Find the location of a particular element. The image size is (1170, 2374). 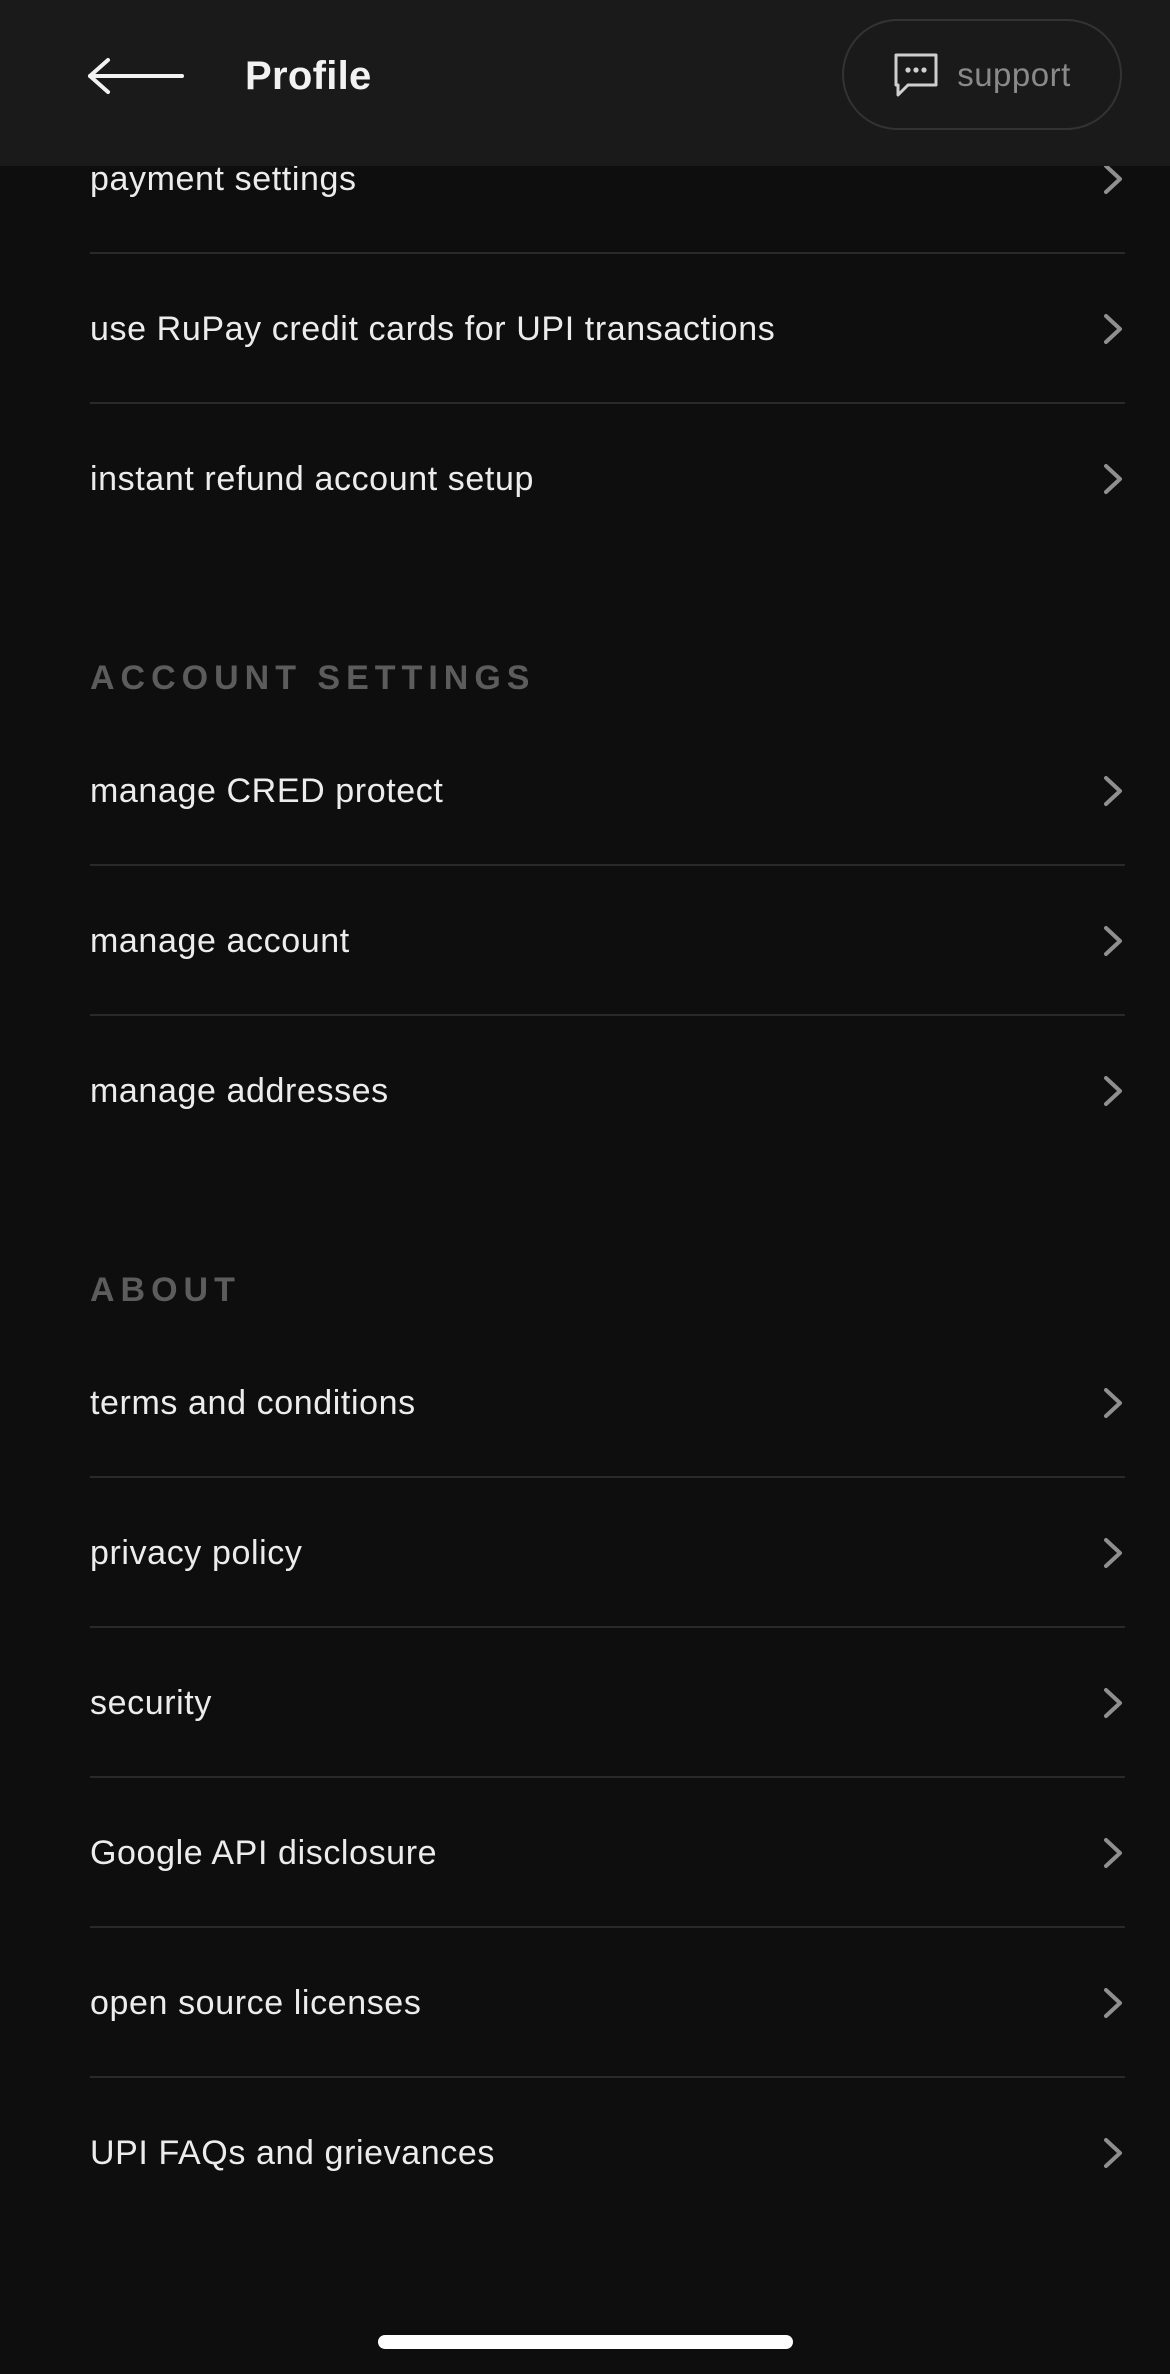

support-button: support is located at coordinates (982, 74).